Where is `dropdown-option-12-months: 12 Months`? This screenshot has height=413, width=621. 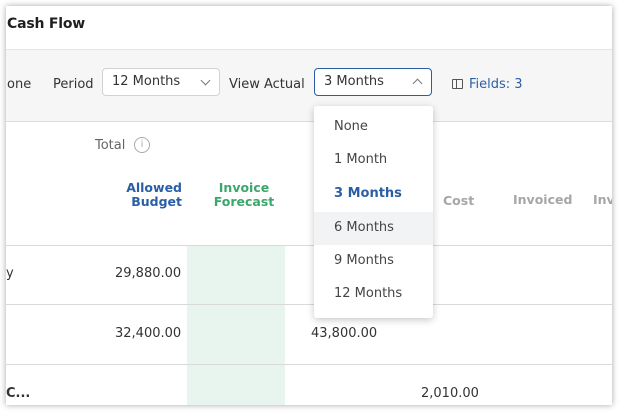 dropdown-option-12-months: 12 Months is located at coordinates (373, 294).